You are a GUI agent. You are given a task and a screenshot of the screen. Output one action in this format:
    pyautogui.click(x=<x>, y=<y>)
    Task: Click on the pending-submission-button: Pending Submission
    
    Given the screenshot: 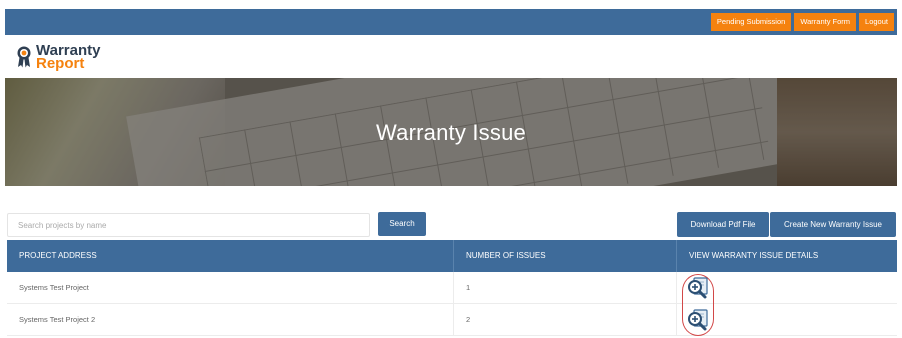 What is the action you would take?
    pyautogui.click(x=751, y=22)
    